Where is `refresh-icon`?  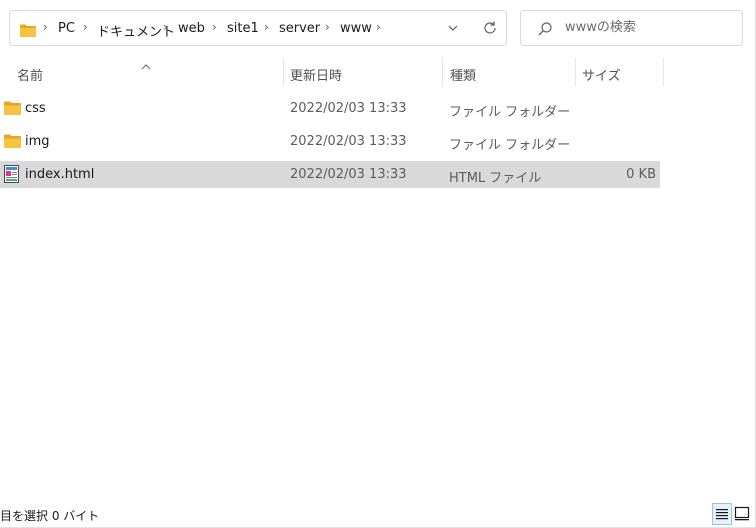 refresh-icon is located at coordinates (490, 30).